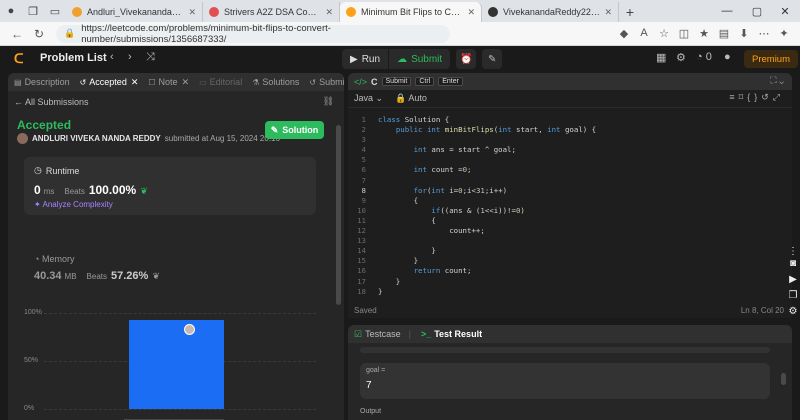 The image size is (800, 420). I want to click on refresh-icon: ↻, so click(39, 34).